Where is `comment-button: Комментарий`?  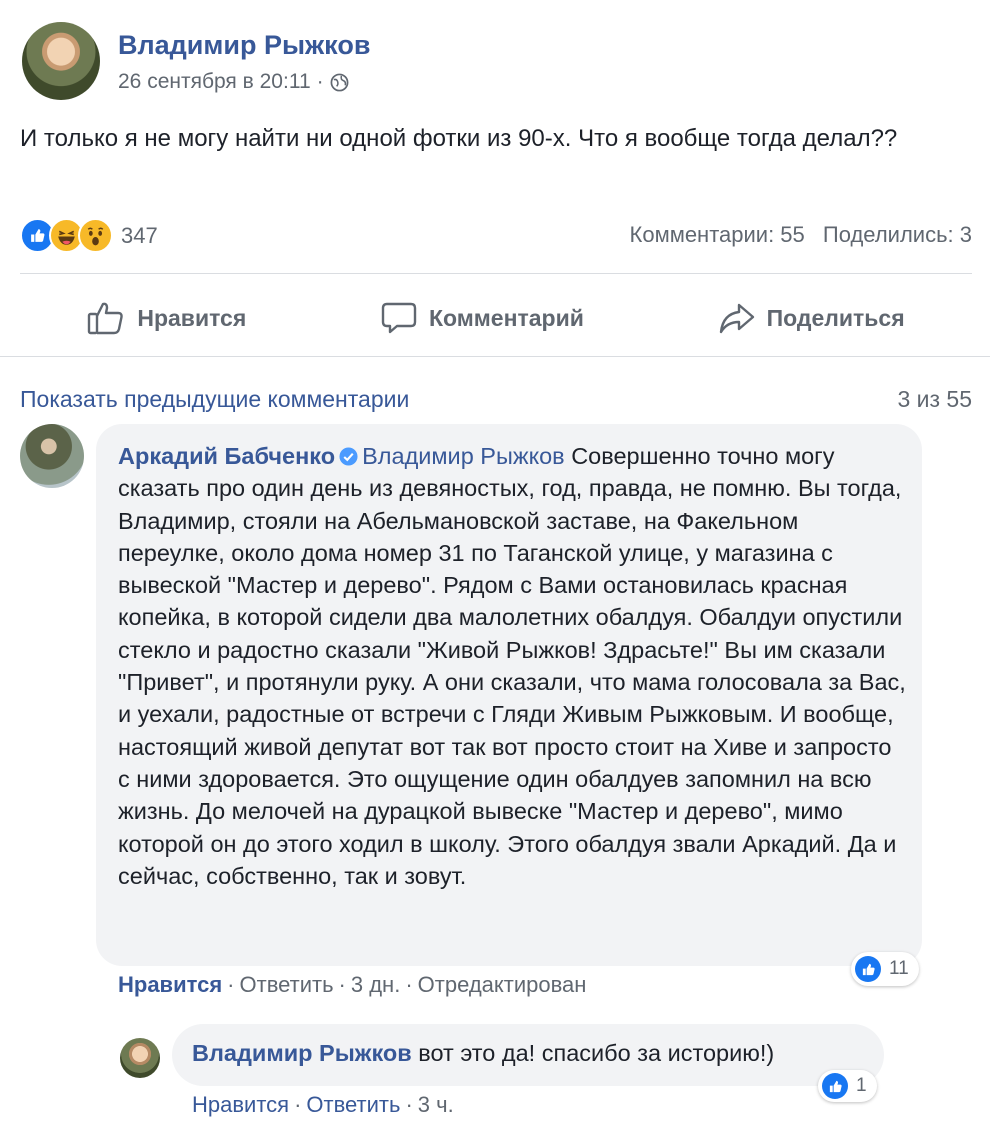
comment-button: Комментарий is located at coordinates (482, 318).